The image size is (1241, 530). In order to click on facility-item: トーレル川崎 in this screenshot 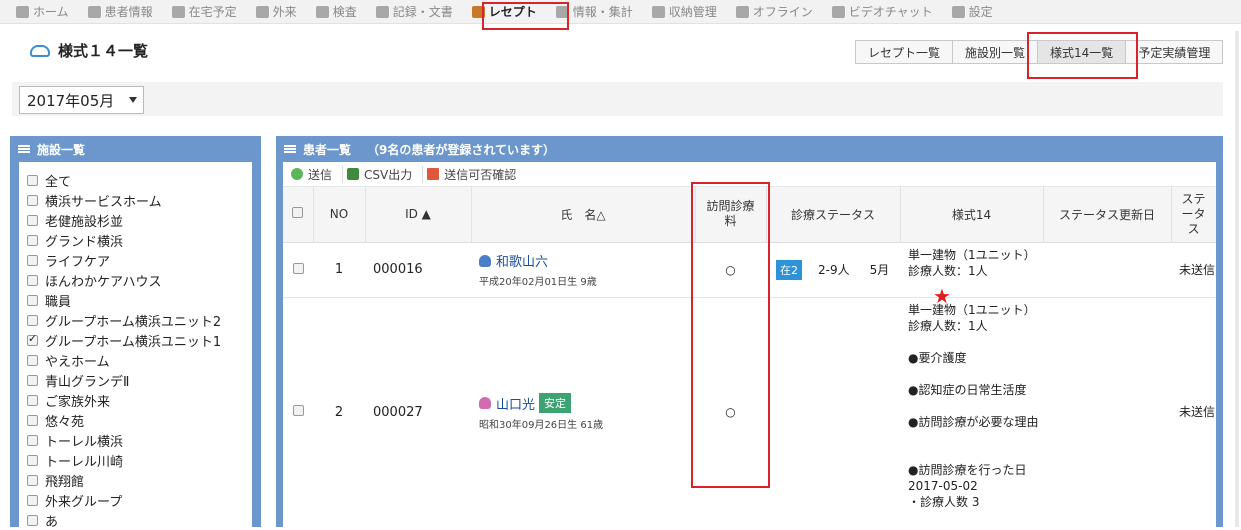, I will do `click(135, 460)`.